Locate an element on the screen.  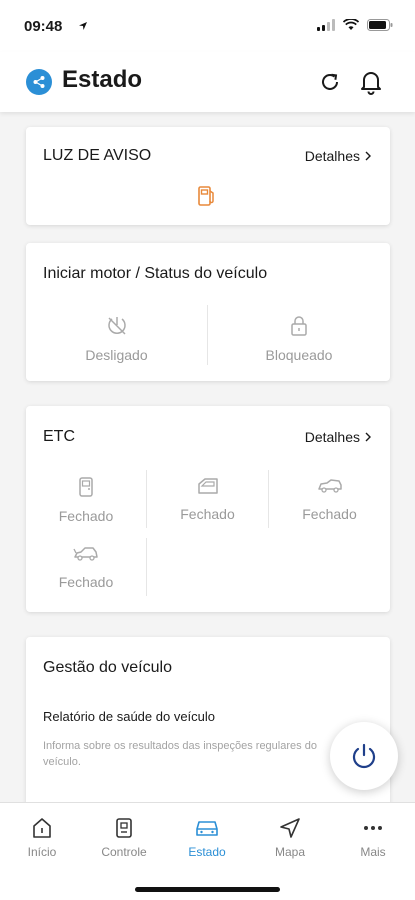
battery-icon is located at coordinates (380, 25).